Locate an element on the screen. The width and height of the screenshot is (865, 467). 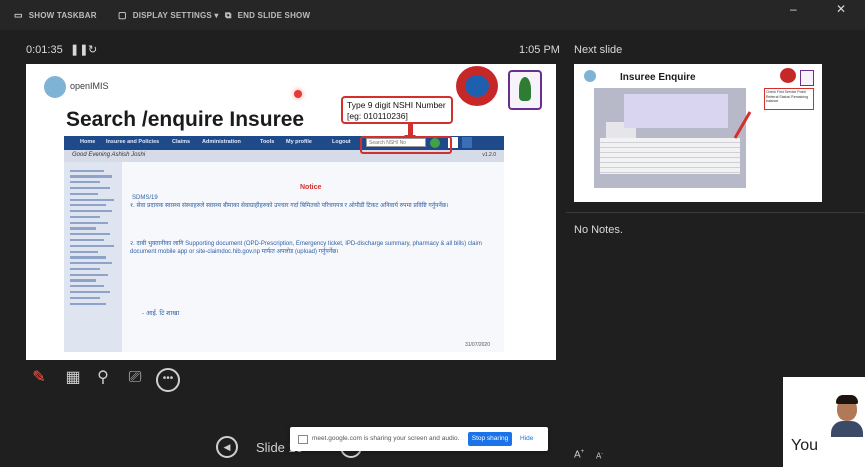
close-icon: ✕ is located at coordinates (841, 9).